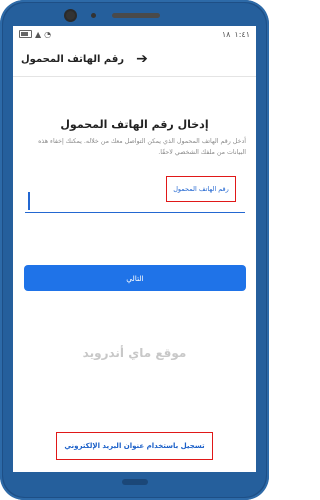 This screenshot has width=320, height=500. I want to click on register-with-email-link: تسجيل باستخدام عنوان البريد الإلكتروني, so click(134, 446).